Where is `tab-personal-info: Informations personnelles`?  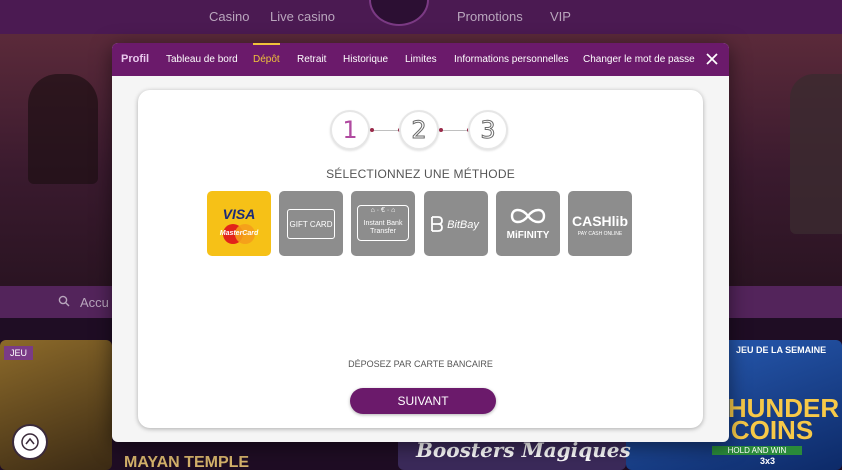 tab-personal-info: Informations personnelles is located at coordinates (511, 59).